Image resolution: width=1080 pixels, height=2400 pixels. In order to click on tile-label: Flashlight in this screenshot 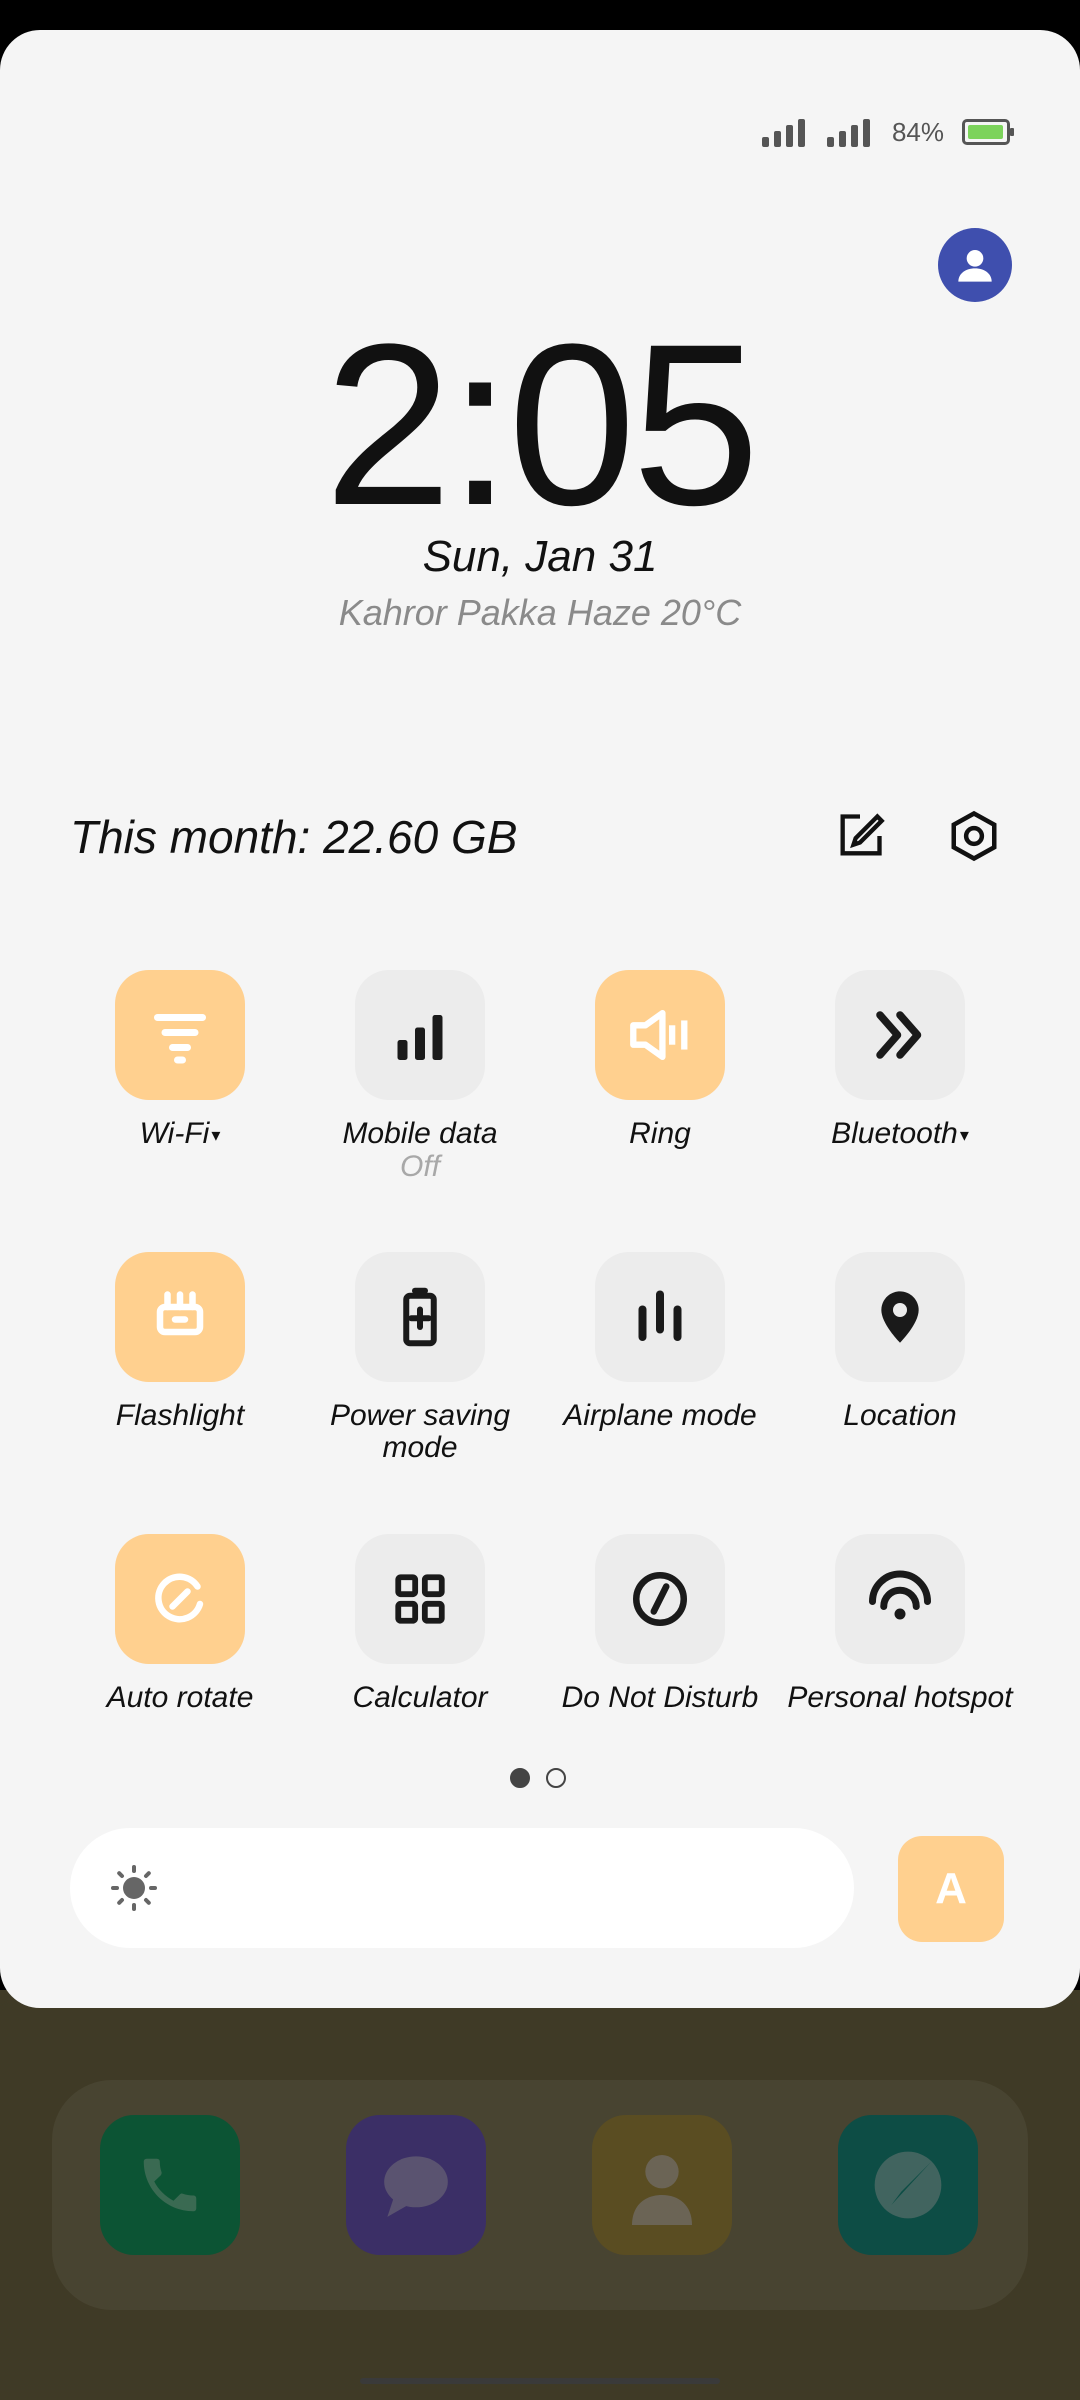, I will do `click(180, 1415)`.